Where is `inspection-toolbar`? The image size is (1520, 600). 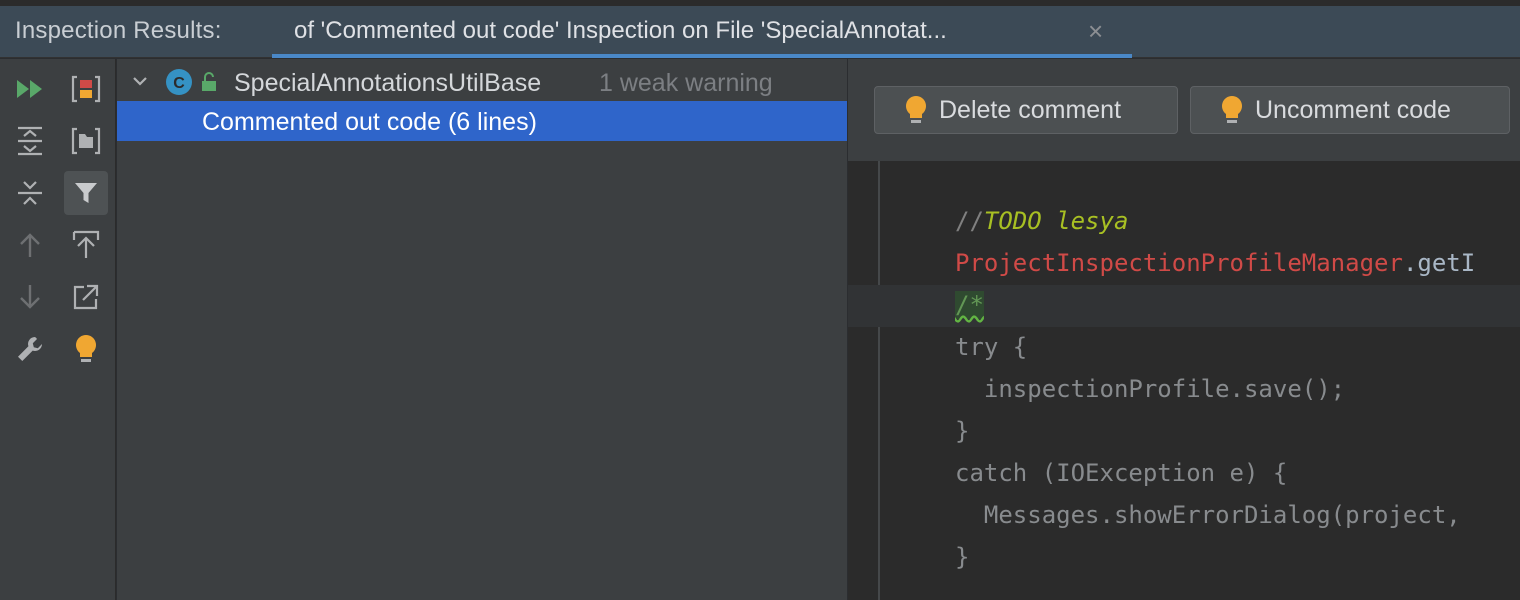 inspection-toolbar is located at coordinates (58, 329).